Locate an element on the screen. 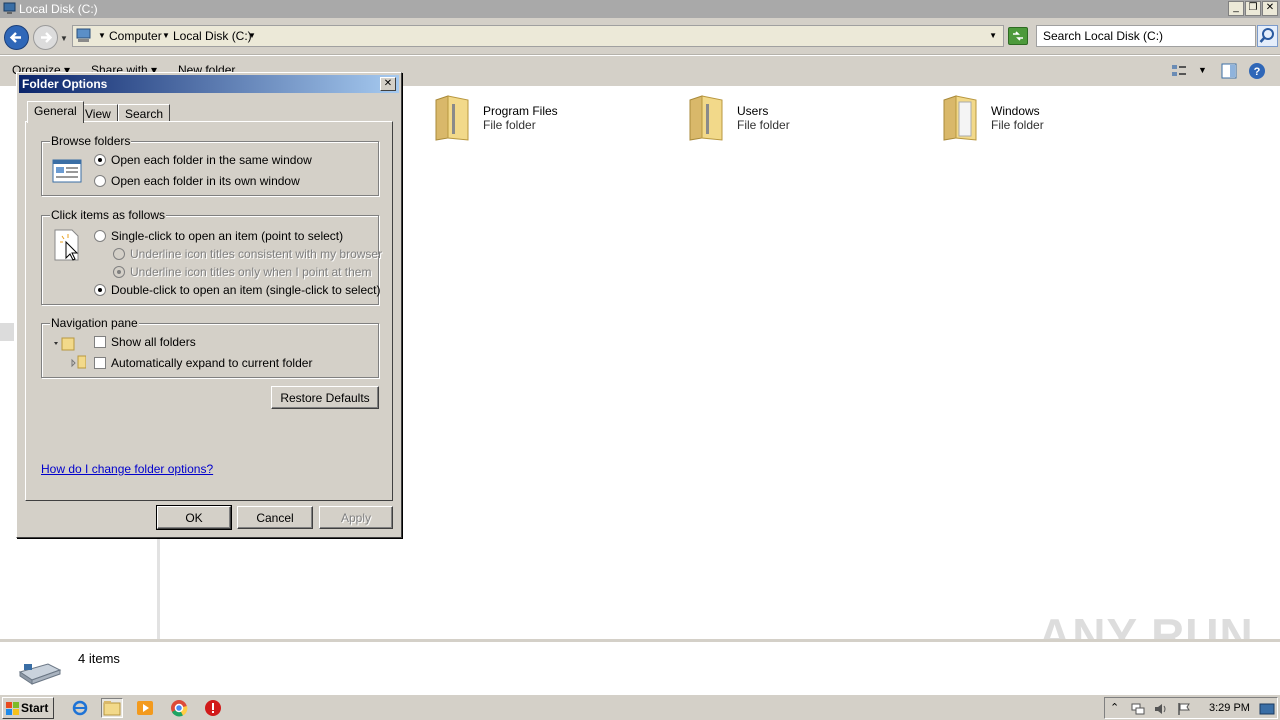 The width and height of the screenshot is (1280, 720). apply-button: Apply is located at coordinates (356, 517).